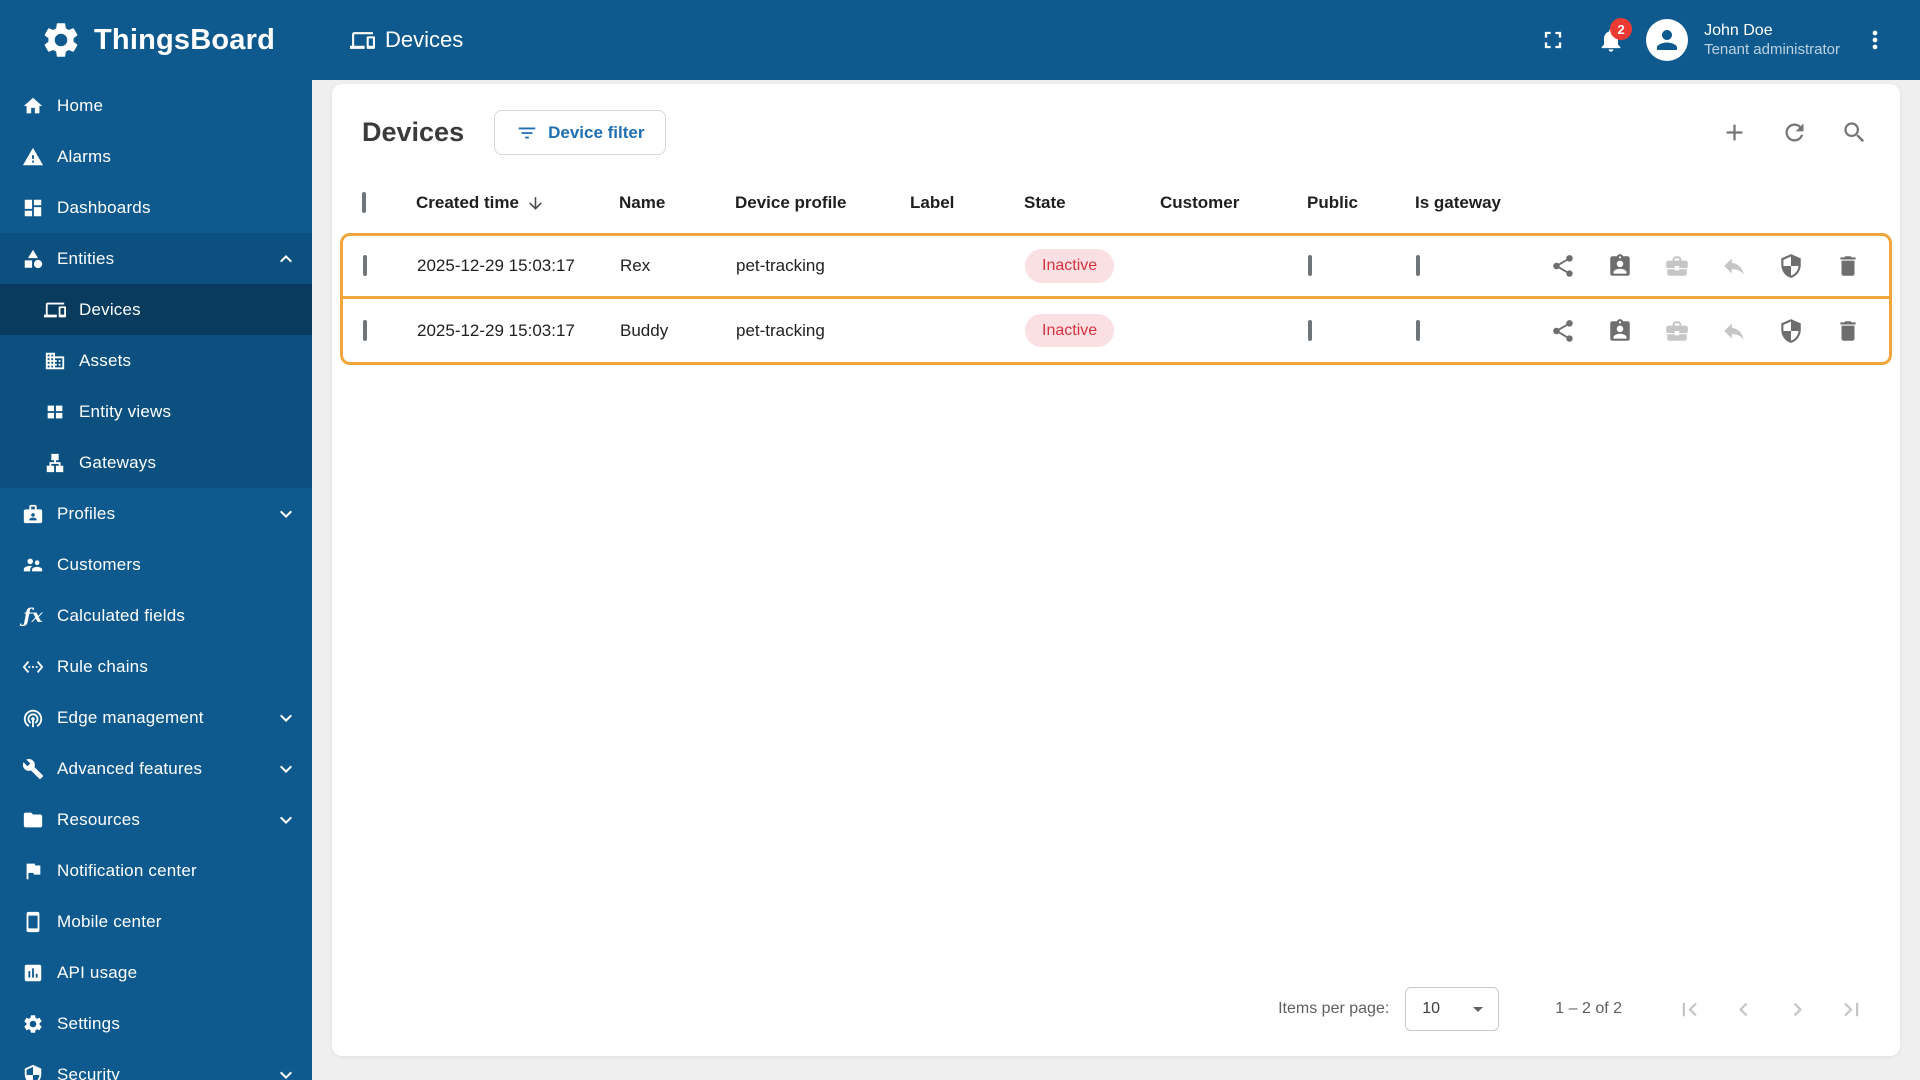  Describe the element at coordinates (286, 258) in the screenshot. I see `chevron-up-icon` at that location.